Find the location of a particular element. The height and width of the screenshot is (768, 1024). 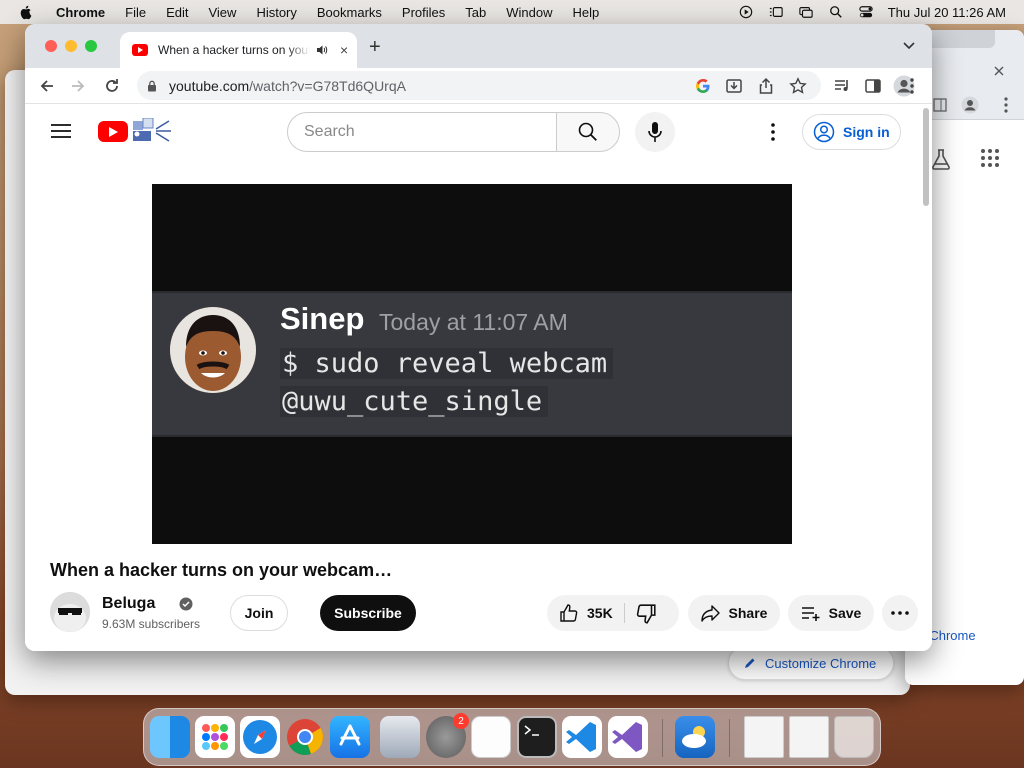

close-icon is located at coordinates (999, 71).